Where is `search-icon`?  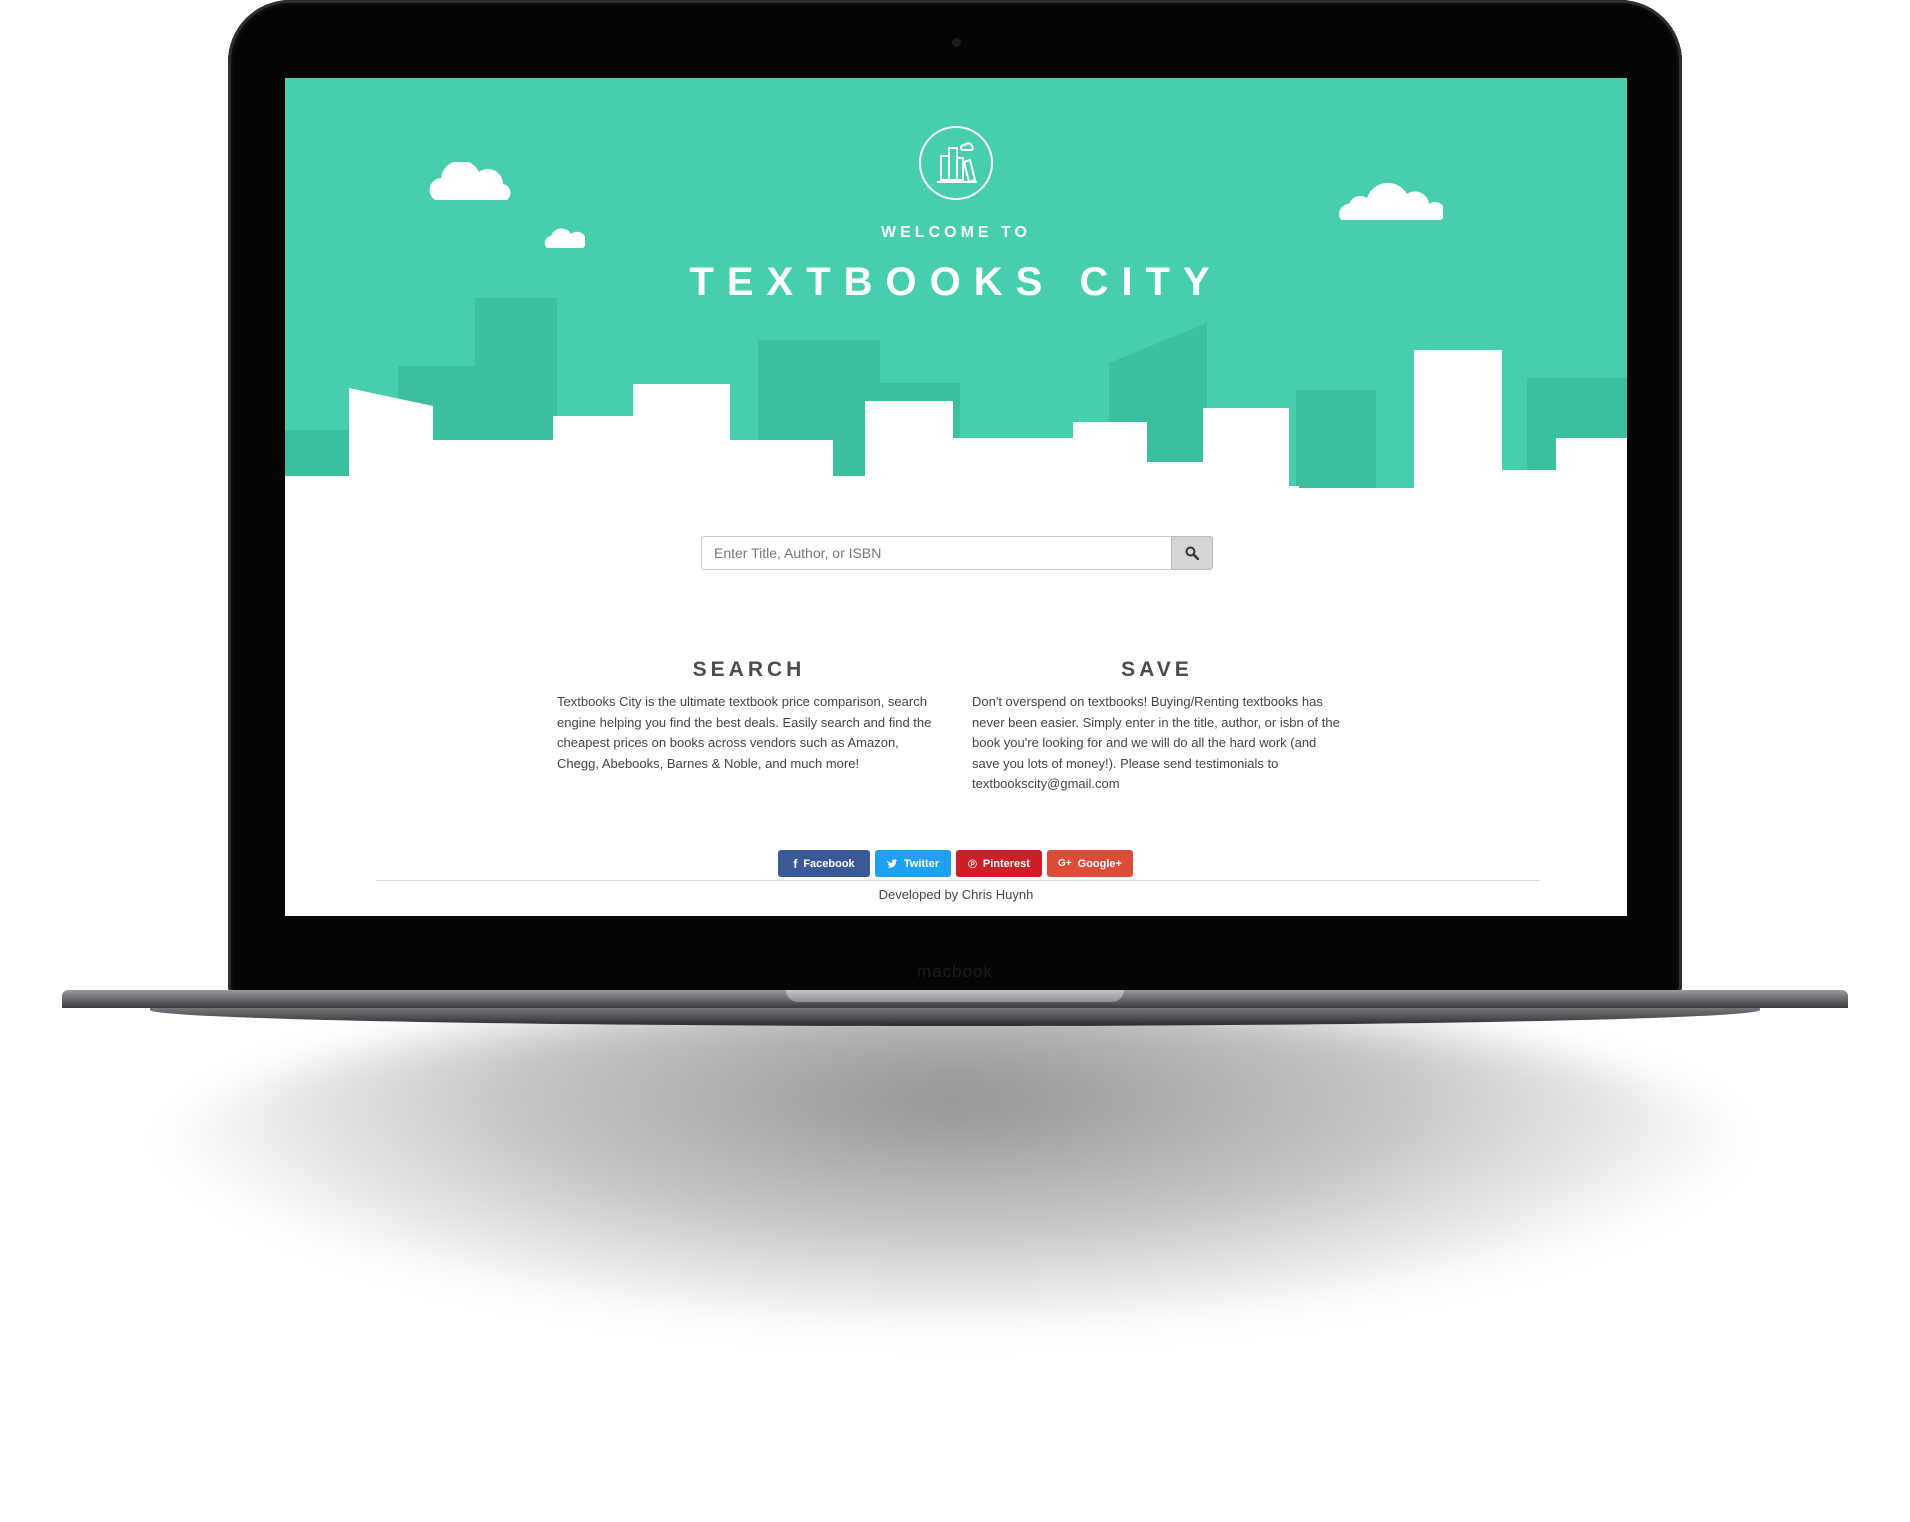 search-icon is located at coordinates (1192, 553).